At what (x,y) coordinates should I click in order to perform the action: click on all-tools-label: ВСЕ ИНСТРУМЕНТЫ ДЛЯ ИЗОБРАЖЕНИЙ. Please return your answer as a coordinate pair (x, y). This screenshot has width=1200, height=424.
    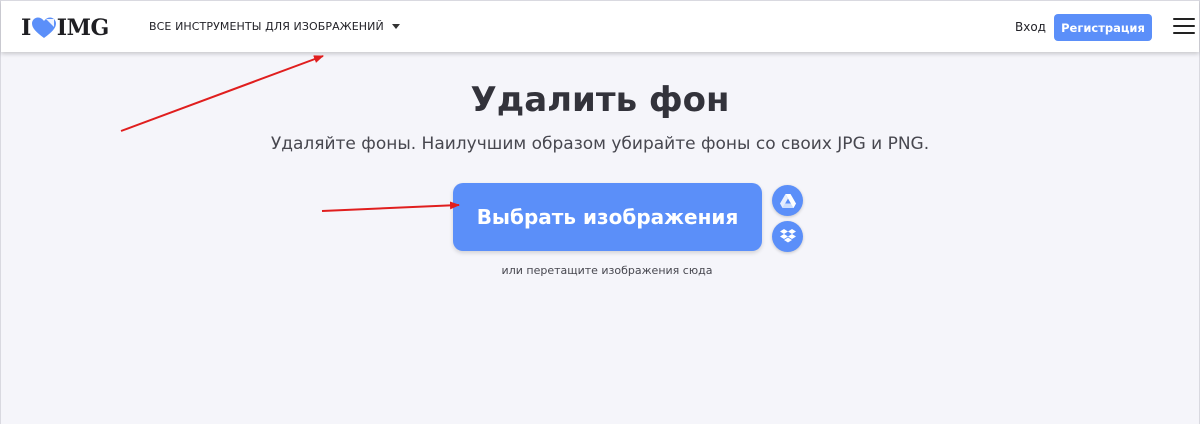
    Looking at the image, I should click on (266, 26).